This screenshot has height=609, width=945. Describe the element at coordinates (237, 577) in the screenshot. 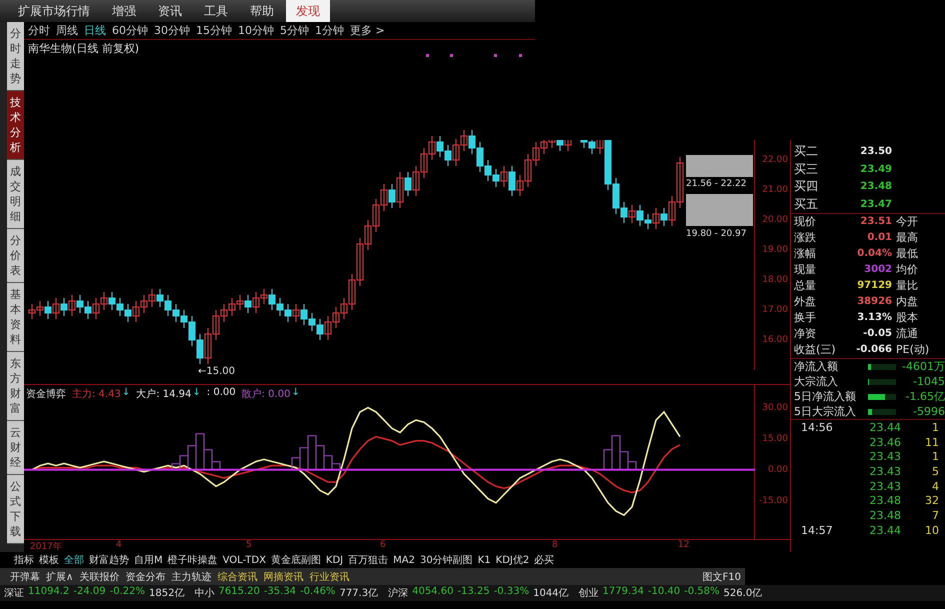

I see `info-tab: 综合资讯` at that location.